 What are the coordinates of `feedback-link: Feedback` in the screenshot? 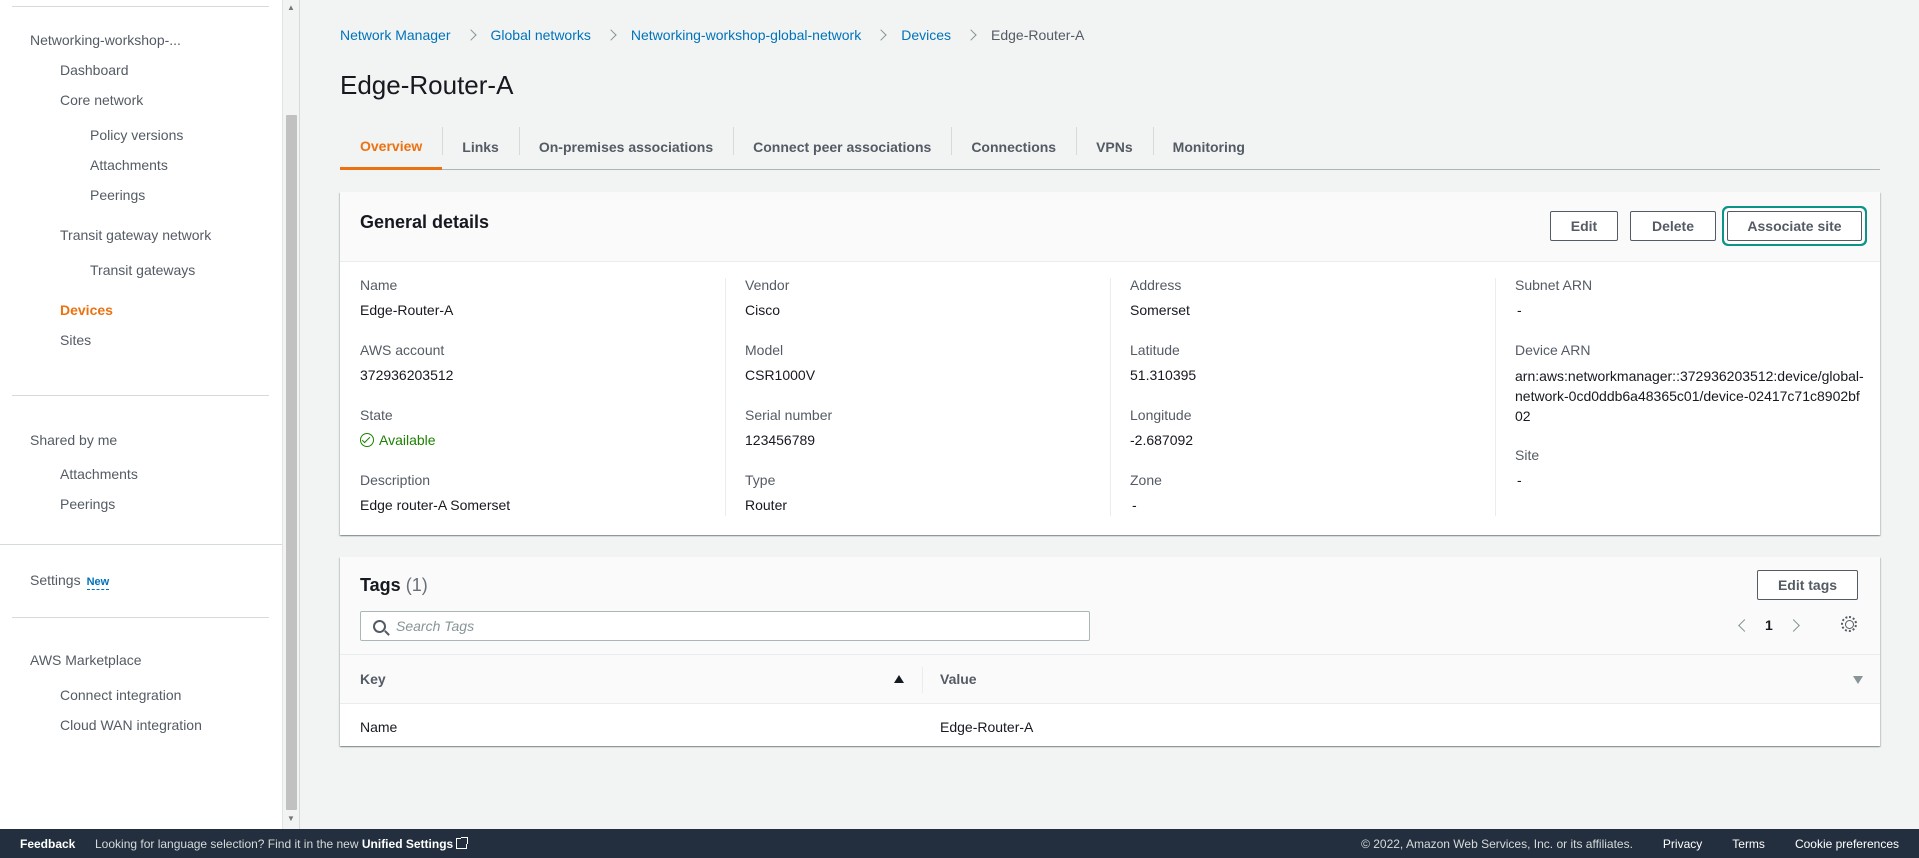 It's located at (47, 844).